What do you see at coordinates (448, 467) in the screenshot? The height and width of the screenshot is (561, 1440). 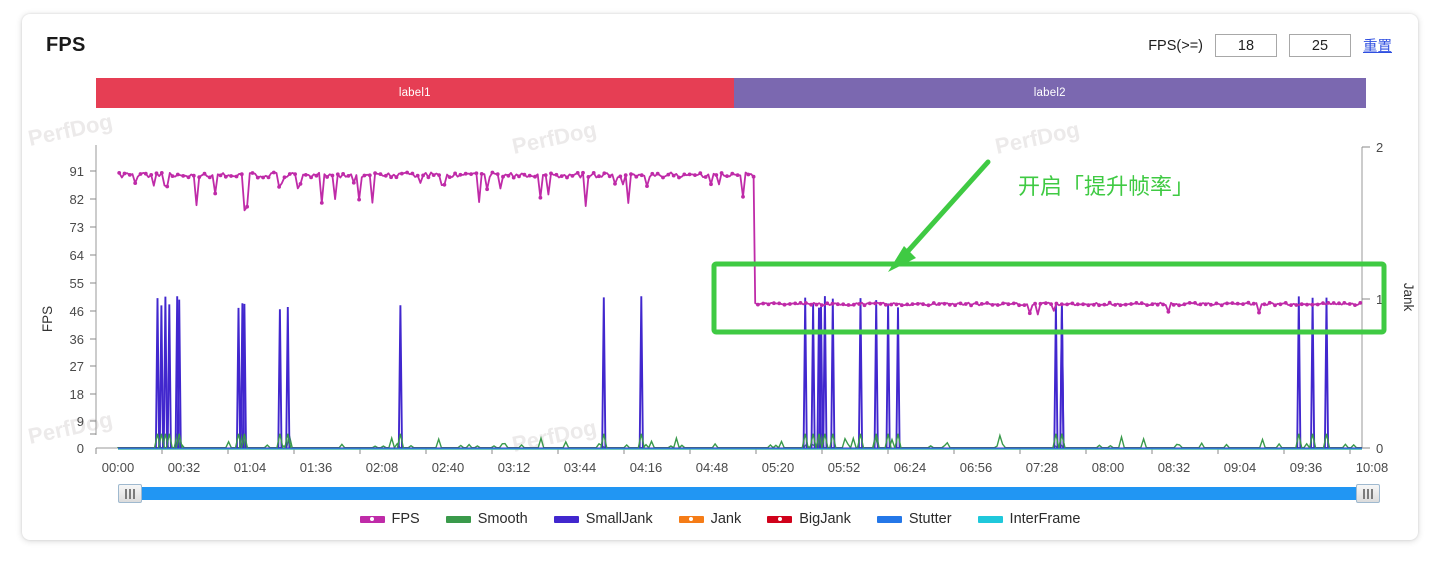 I see `x-tick-label: 02:40` at bounding box center [448, 467].